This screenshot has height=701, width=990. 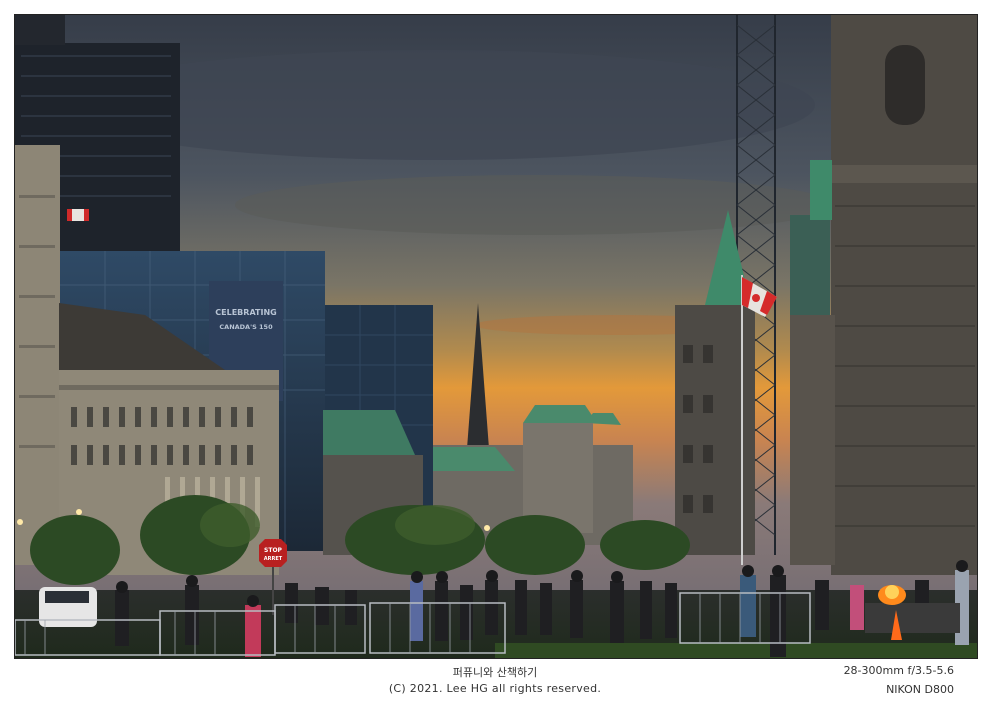 I want to click on copper-roof-far, so click(x=560, y=414).